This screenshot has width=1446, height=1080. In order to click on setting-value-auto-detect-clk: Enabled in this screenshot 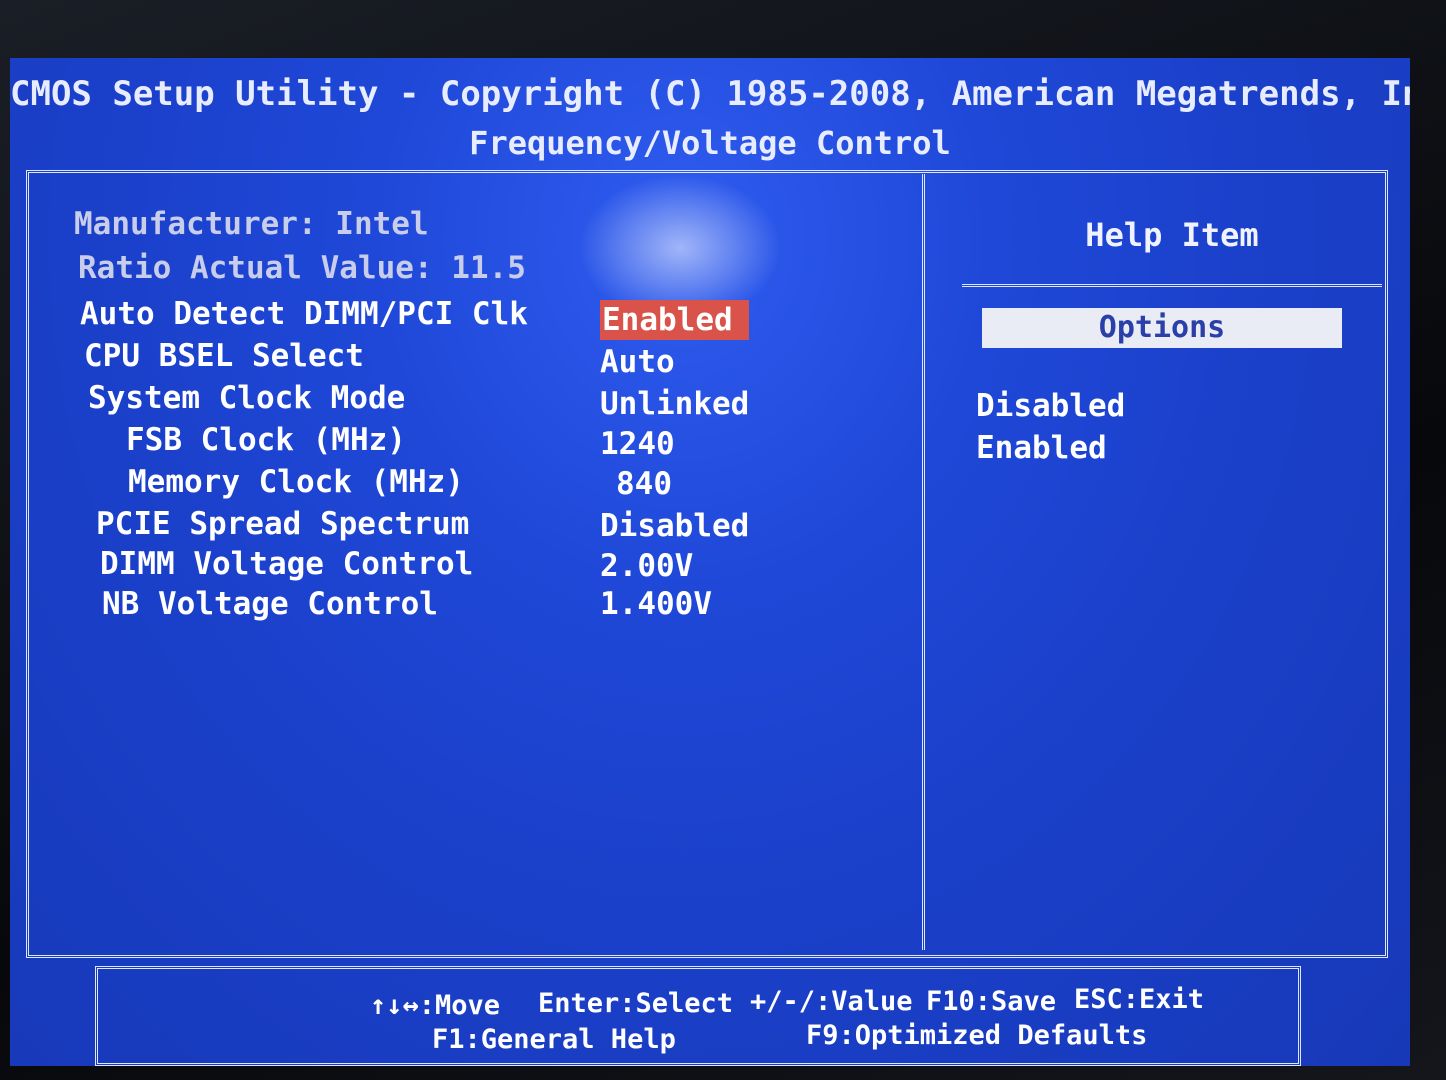, I will do `click(674, 320)`.